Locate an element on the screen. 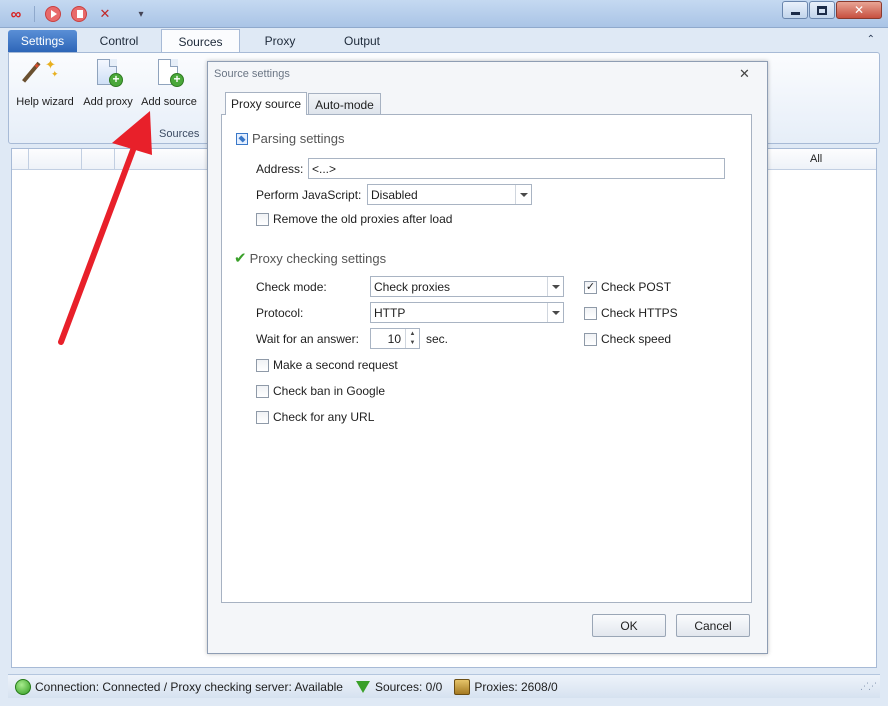 Image resolution: width=888 pixels, height=706 pixels. tab-output: Output is located at coordinates (362, 41).